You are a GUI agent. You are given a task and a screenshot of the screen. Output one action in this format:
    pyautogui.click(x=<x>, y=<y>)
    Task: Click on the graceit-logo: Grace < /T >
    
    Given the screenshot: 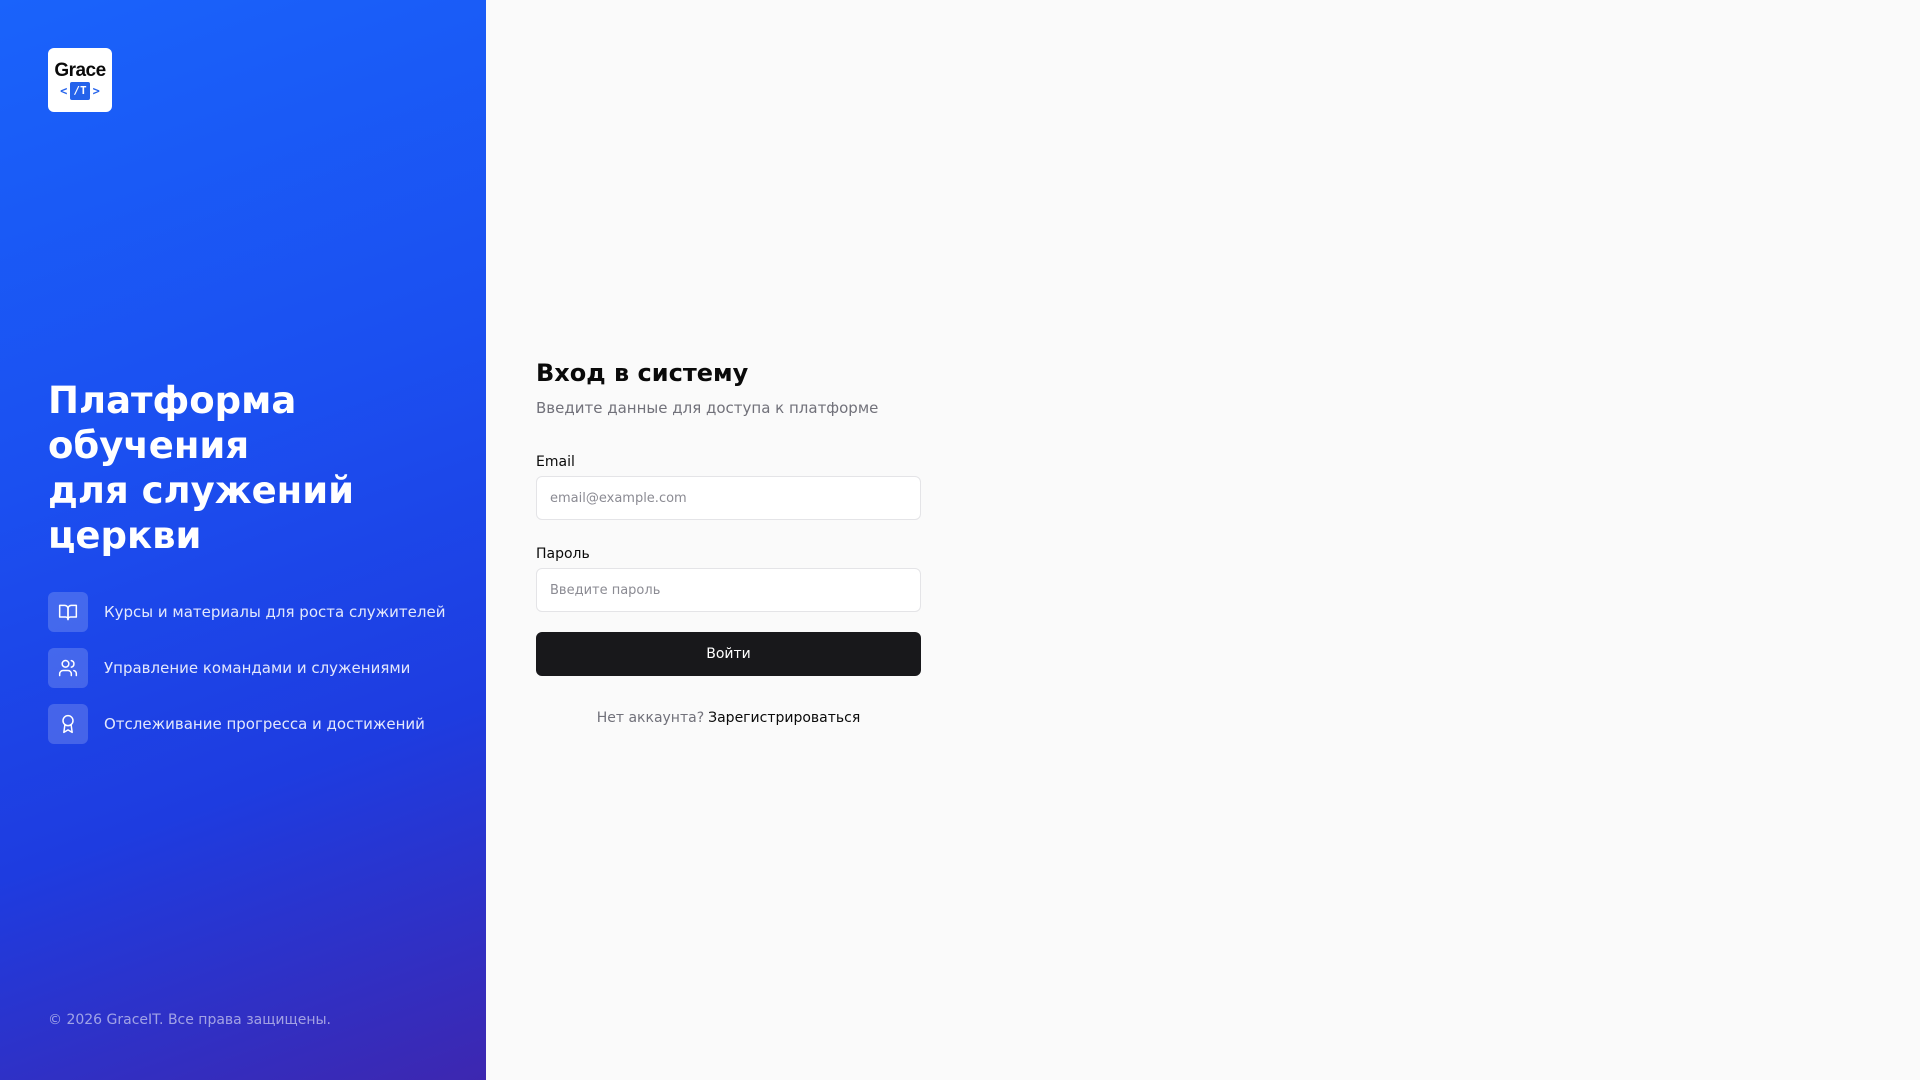 What is the action you would take?
    pyautogui.click(x=80, y=80)
    